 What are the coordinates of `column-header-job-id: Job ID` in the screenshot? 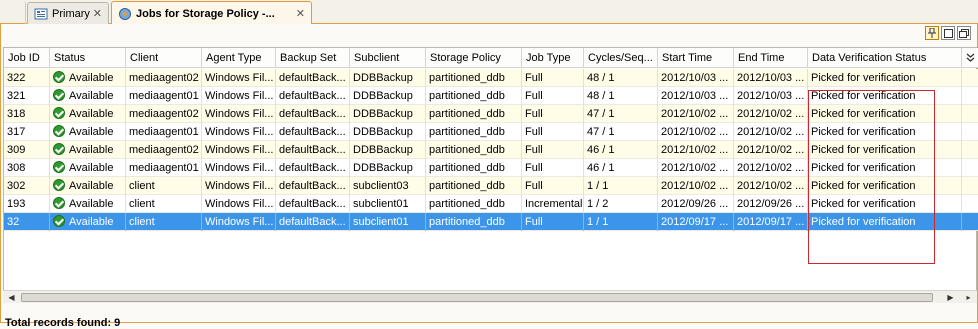 It's located at (27, 58).